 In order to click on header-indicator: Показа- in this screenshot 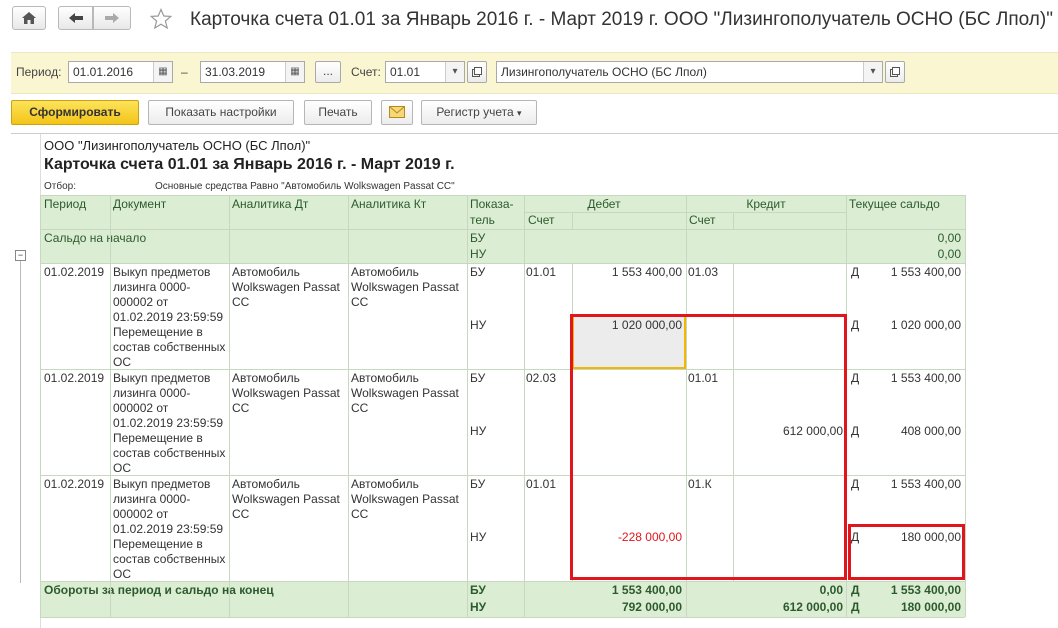, I will do `click(492, 204)`.